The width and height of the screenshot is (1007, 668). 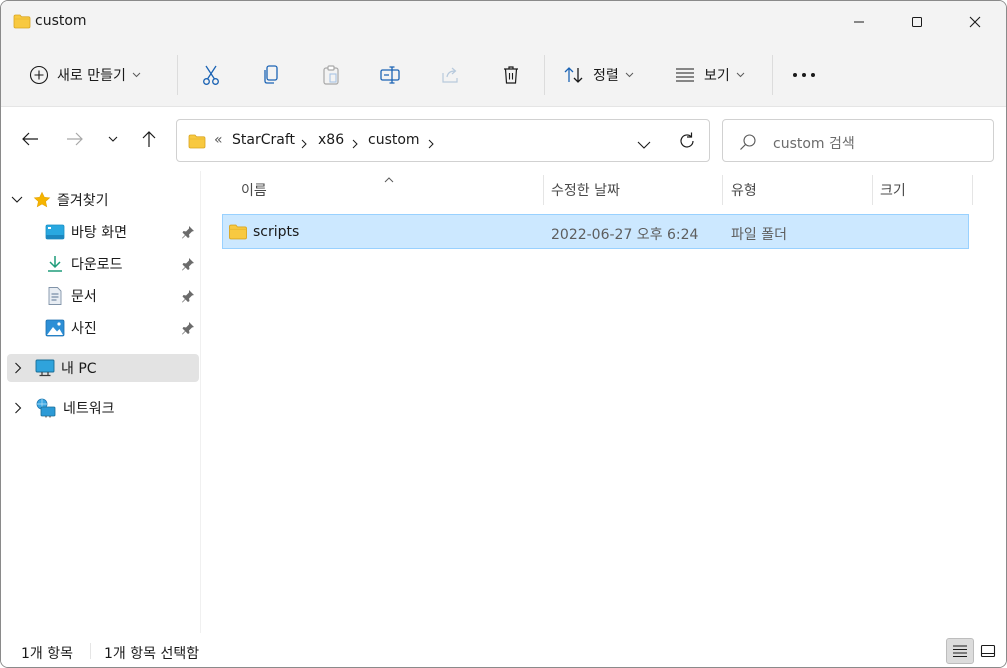 I want to click on command-bar: 새로 만들기 정렬 보기, so click(x=503, y=75).